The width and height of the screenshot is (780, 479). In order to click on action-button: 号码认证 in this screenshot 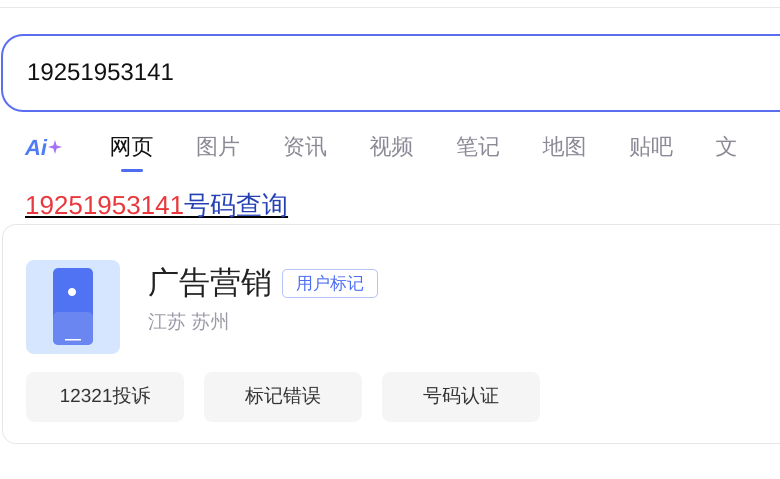, I will do `click(461, 397)`.